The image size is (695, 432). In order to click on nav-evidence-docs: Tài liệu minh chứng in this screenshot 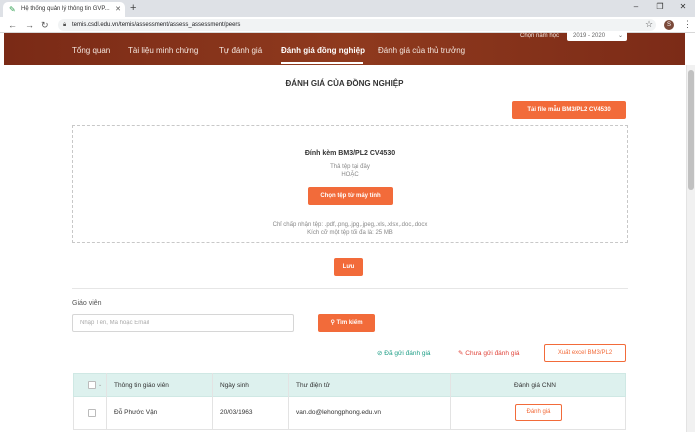, I will do `click(163, 50)`.